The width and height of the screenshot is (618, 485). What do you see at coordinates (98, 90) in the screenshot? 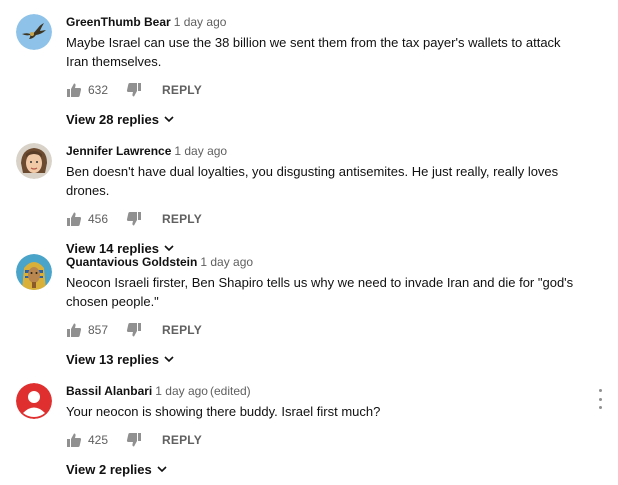
I see `like-count: 632` at bounding box center [98, 90].